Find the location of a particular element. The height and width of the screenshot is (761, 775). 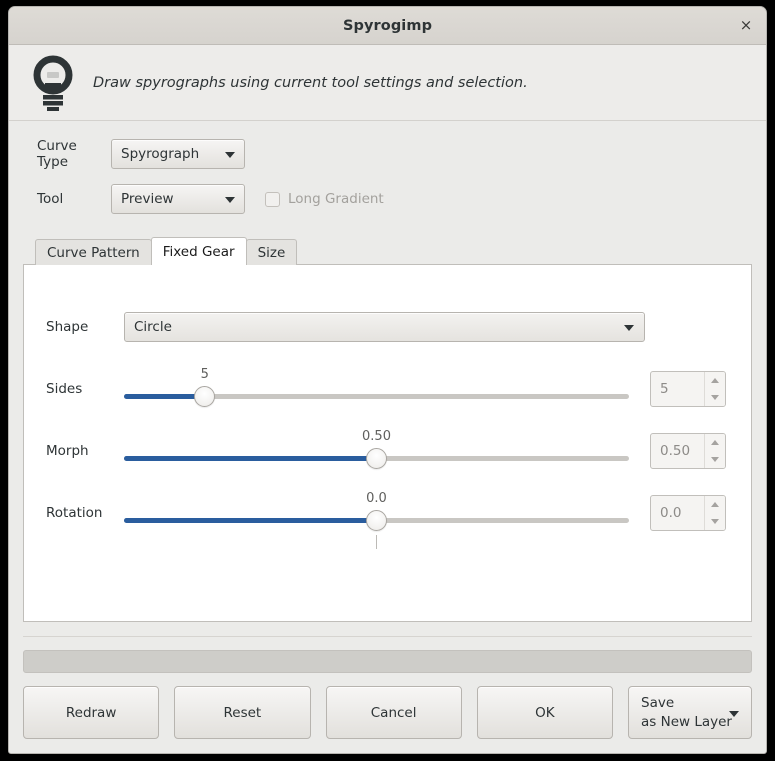

morph-spinner-value: 0.50 is located at coordinates (677, 451).